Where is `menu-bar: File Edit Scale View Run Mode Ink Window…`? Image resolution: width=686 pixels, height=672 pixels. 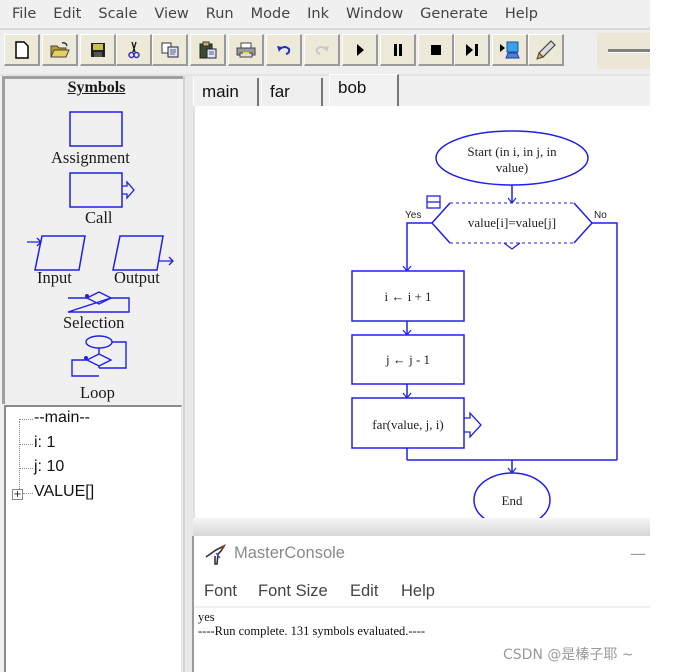
menu-bar: File Edit Scale View Run Mode Ink Window… is located at coordinates (325, 14).